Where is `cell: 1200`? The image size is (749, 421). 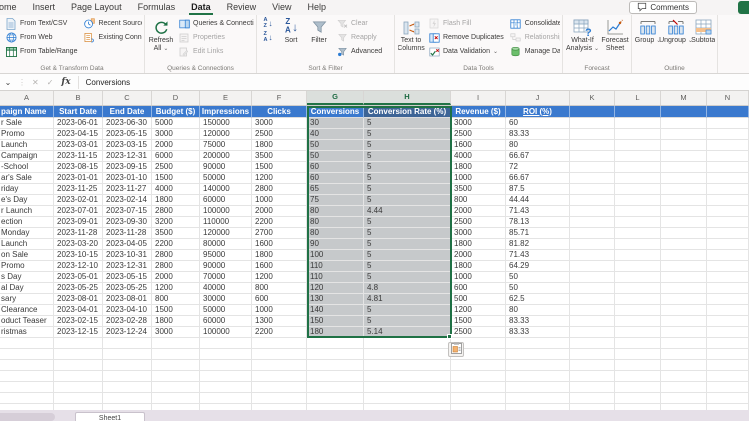
cell: 1200 is located at coordinates (176, 288).